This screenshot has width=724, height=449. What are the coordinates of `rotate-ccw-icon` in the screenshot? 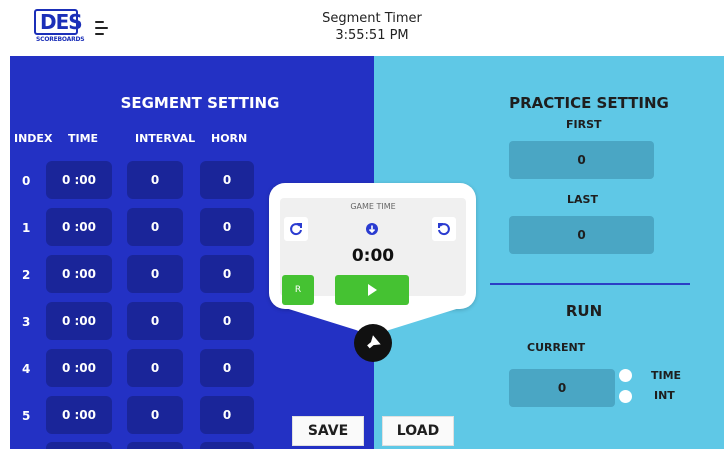 It's located at (444, 229).